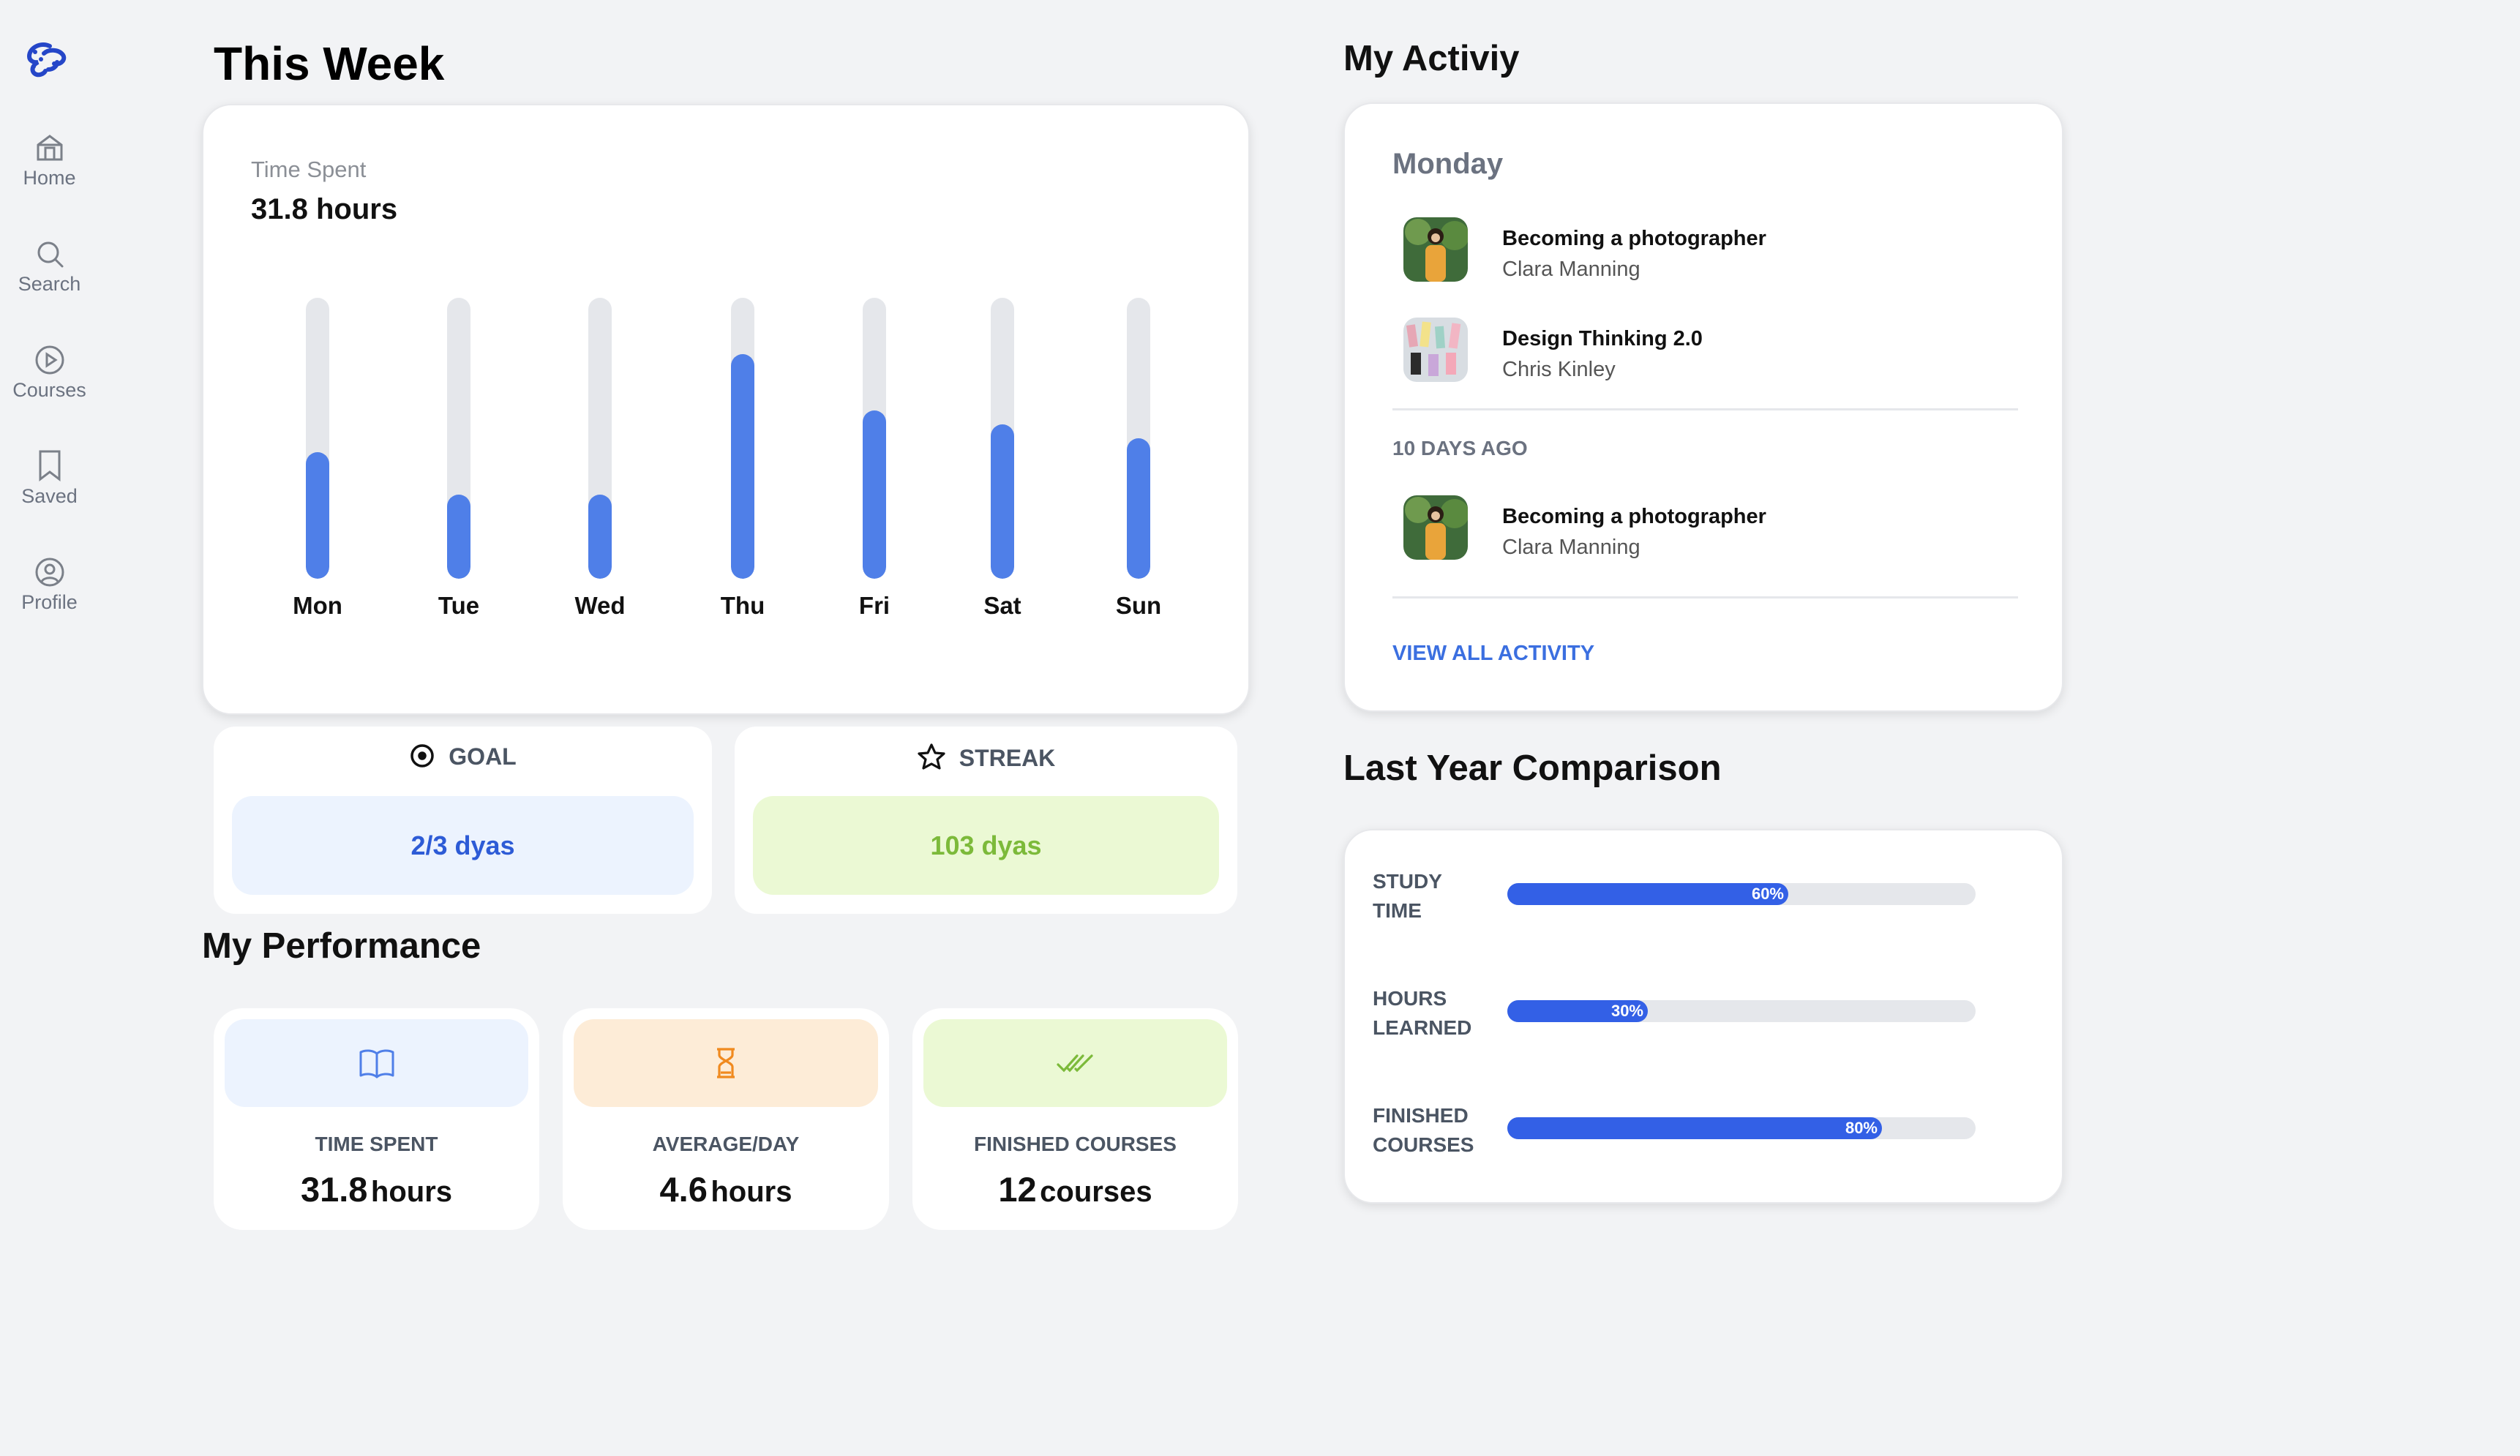  What do you see at coordinates (317, 439) in the screenshot?
I see `bar-track-mon` at bounding box center [317, 439].